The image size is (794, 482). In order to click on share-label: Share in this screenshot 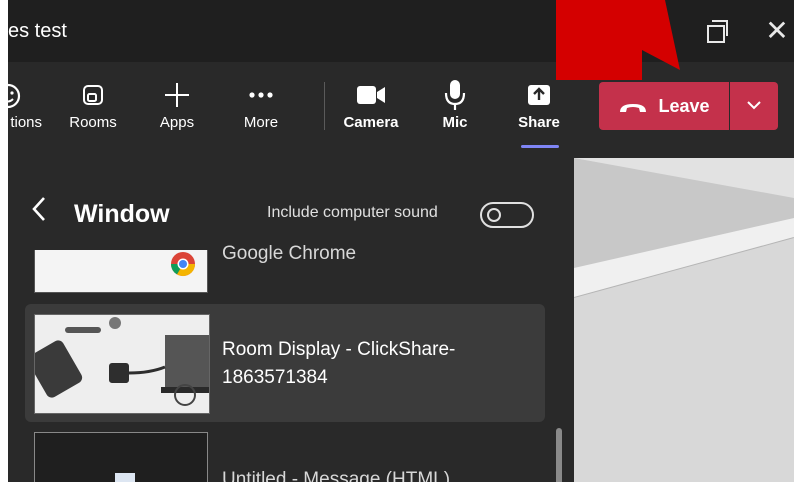, I will do `click(539, 122)`.